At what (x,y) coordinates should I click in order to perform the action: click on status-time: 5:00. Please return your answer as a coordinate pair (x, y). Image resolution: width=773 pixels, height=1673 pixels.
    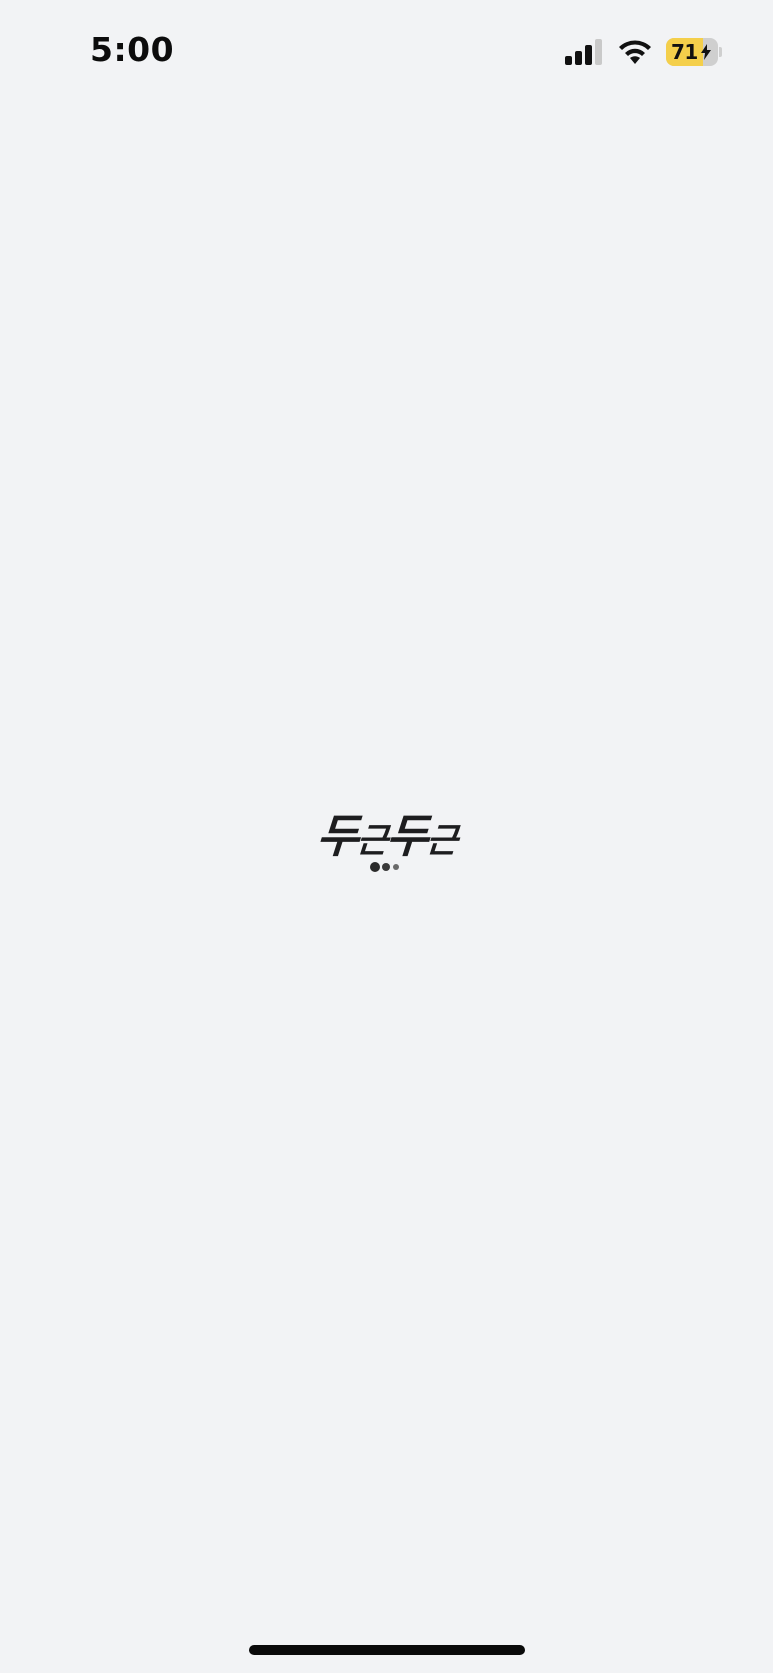
    Looking at the image, I should click on (132, 49).